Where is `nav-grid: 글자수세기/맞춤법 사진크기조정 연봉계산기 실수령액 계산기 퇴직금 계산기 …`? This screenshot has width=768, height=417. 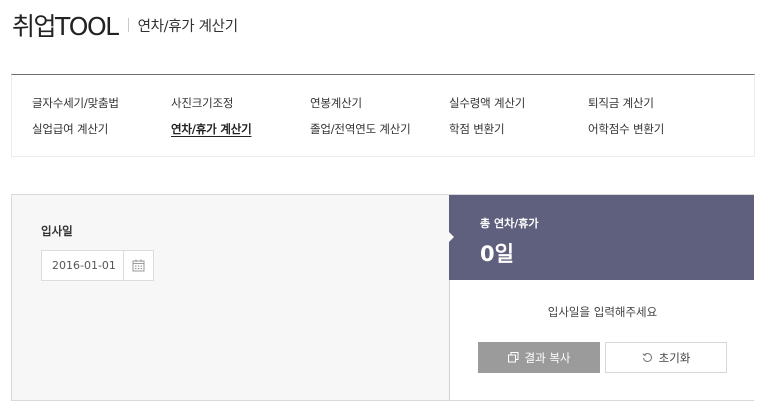
nav-grid: 글자수세기/맞춤법 사진크기조정 연봉계산기 실수령액 계산기 퇴직금 계산기 … is located at coordinates (382, 116).